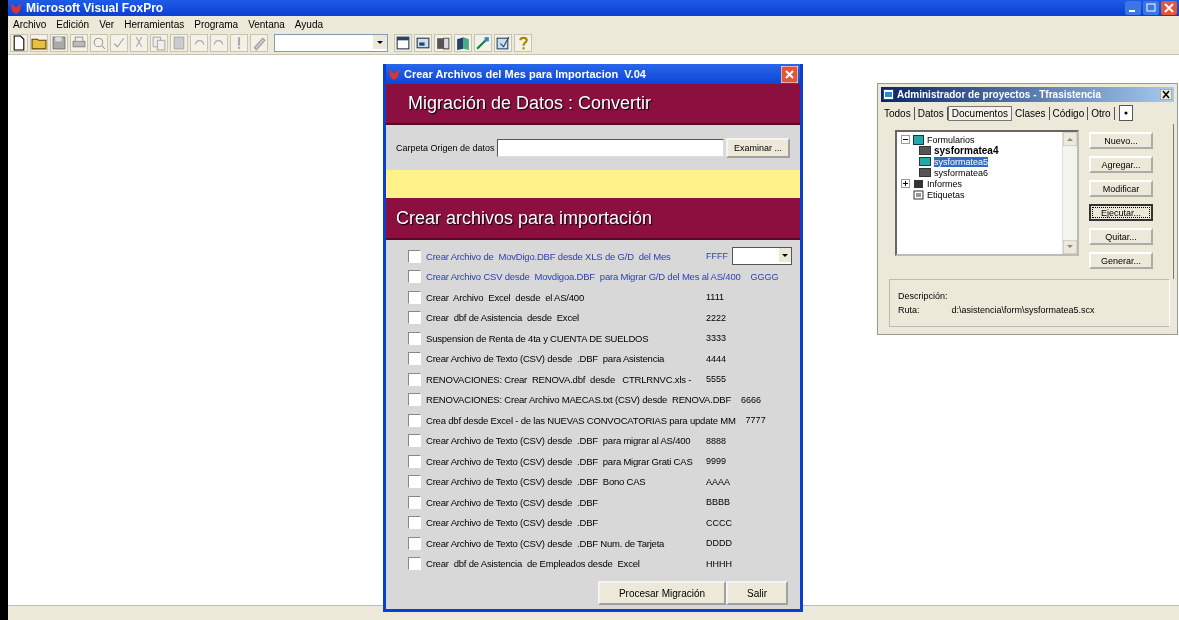 Image resolution: width=1179 pixels, height=620 pixels. Describe the element at coordinates (154, 24) in the screenshot. I see `menu-item: Herramientas` at that location.